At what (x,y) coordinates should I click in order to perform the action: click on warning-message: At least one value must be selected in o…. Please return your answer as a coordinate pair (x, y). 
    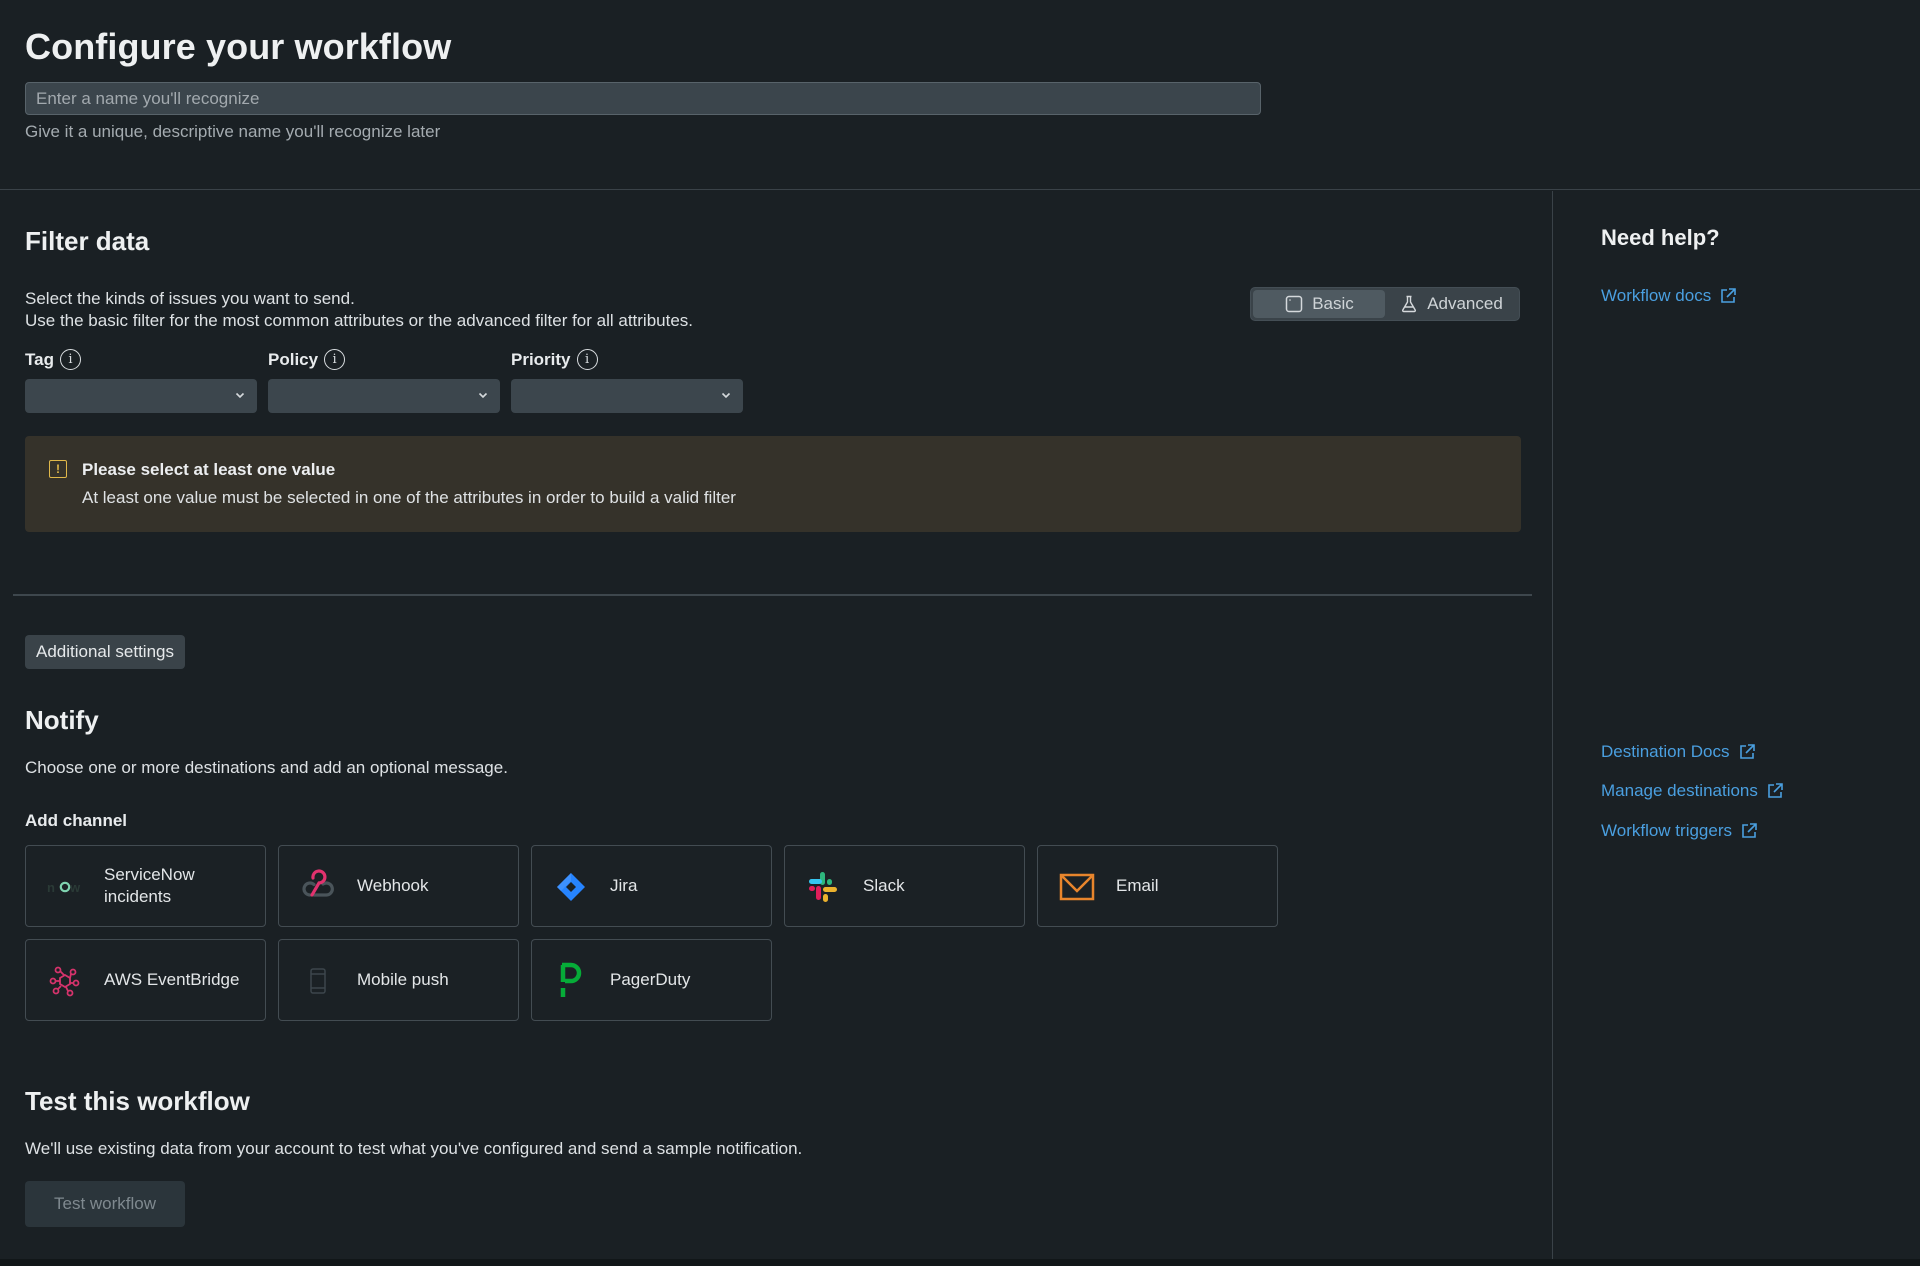
    Looking at the image, I should click on (409, 497).